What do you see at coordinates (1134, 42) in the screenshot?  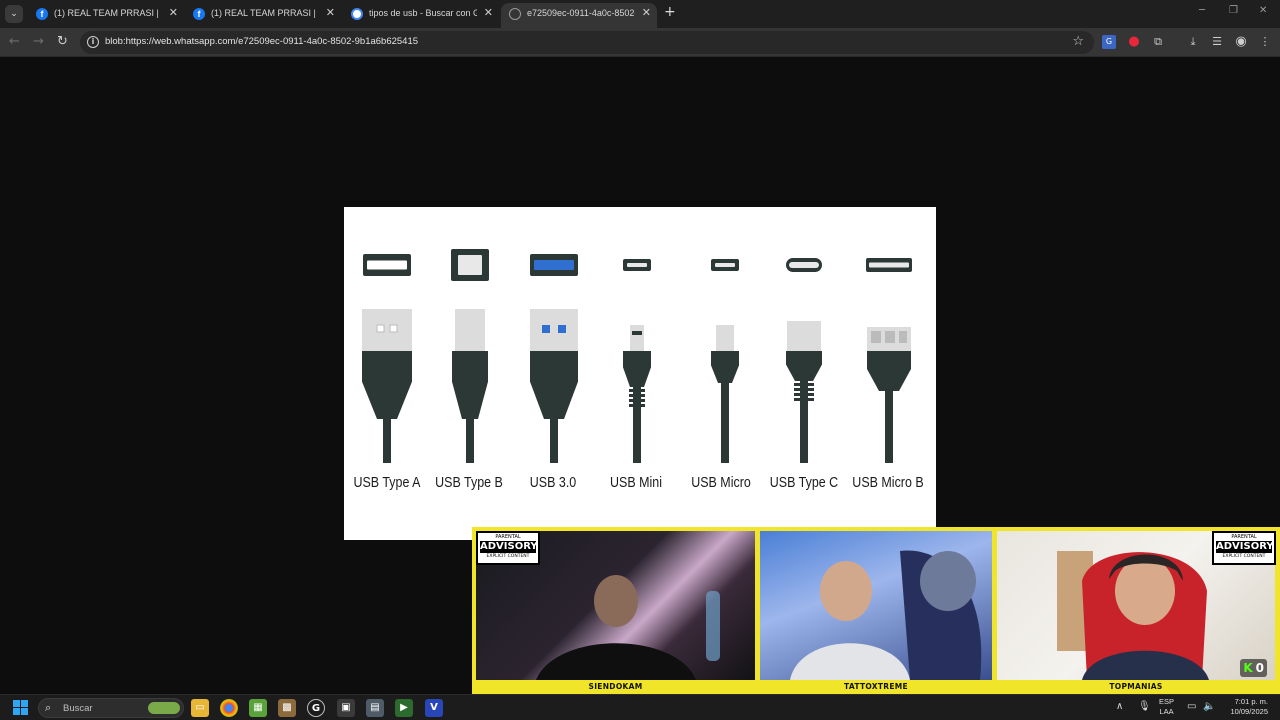 I see `extension-red-icon: ●` at bounding box center [1134, 42].